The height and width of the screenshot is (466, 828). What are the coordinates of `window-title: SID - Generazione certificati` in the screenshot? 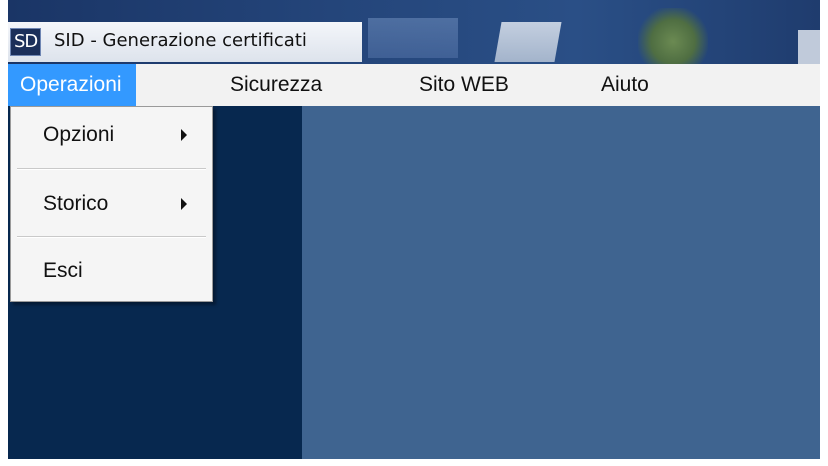 It's located at (180, 40).